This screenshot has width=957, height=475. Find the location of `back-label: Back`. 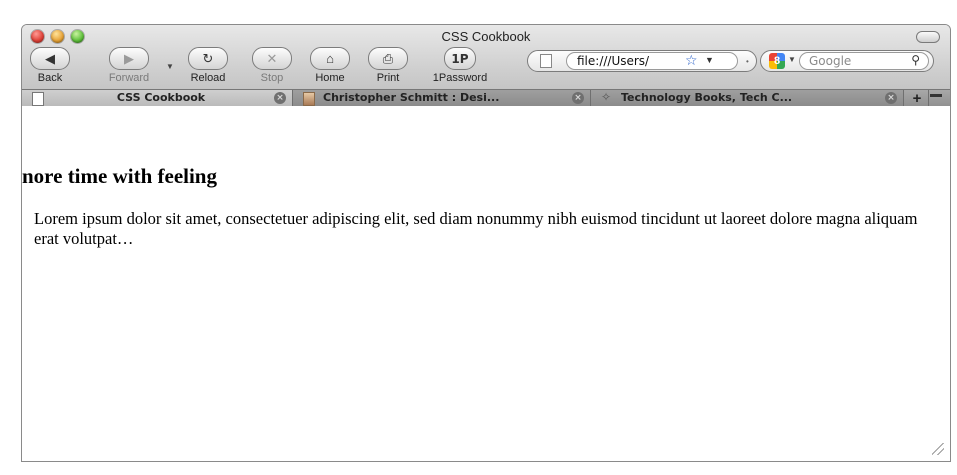

back-label: Back is located at coordinates (50, 78).